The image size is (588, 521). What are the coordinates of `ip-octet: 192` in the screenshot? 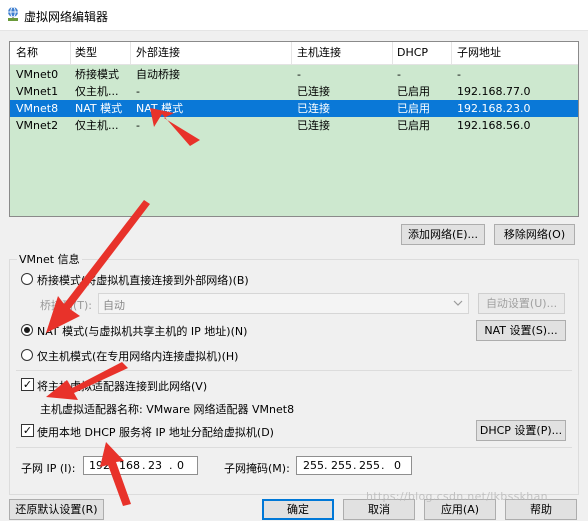 It's located at (99, 465).